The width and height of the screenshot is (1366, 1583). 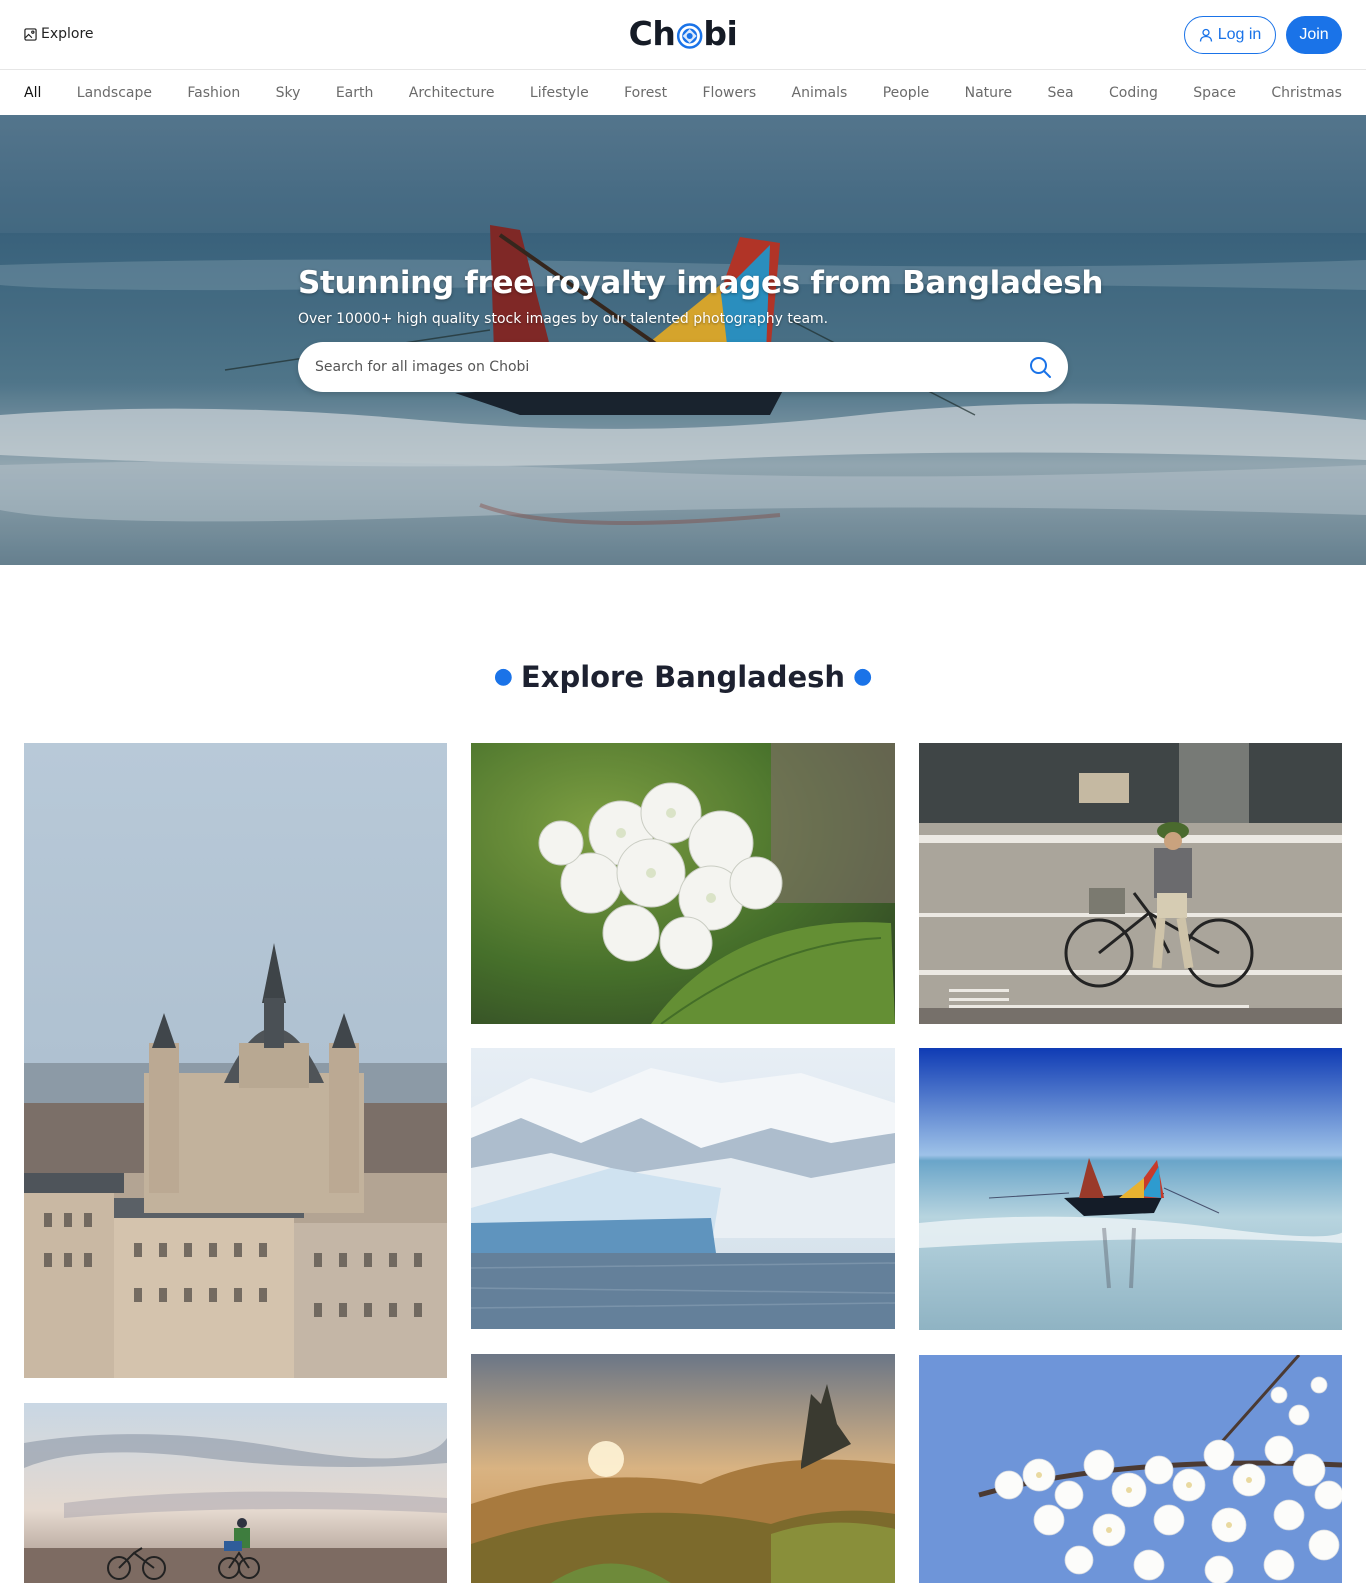 I want to click on login-button: Log in, so click(x=1230, y=35).